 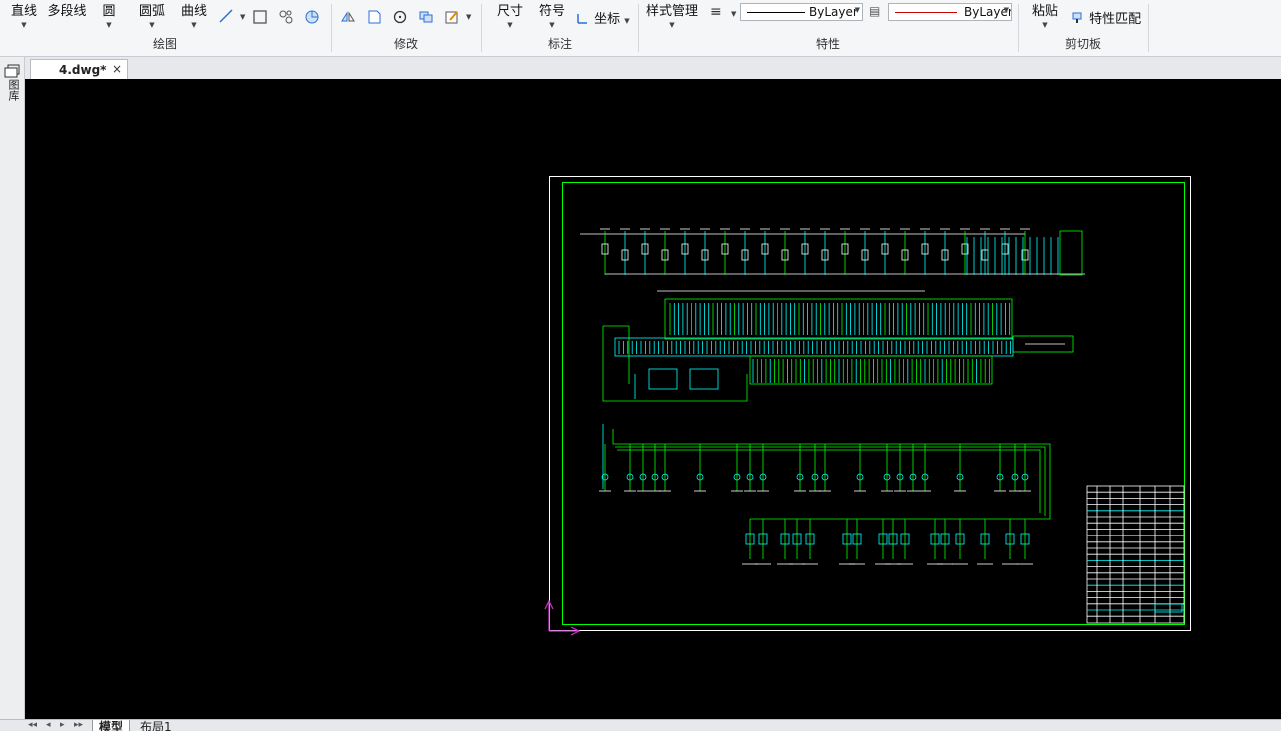 I want to click on linetype-combo: ByLayer ▼, so click(x=801, y=12).